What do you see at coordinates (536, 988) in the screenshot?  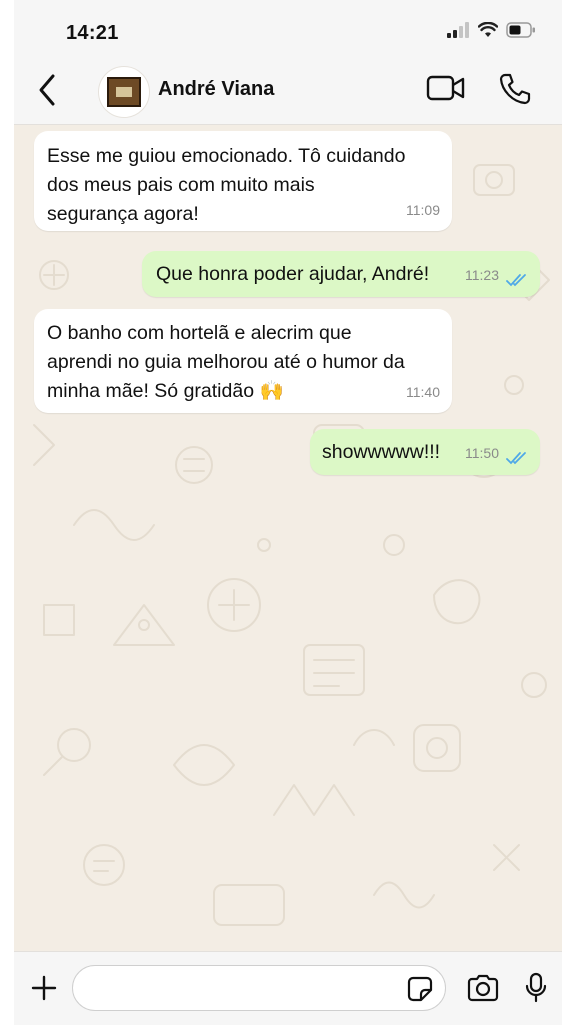 I see `mic-icon` at bounding box center [536, 988].